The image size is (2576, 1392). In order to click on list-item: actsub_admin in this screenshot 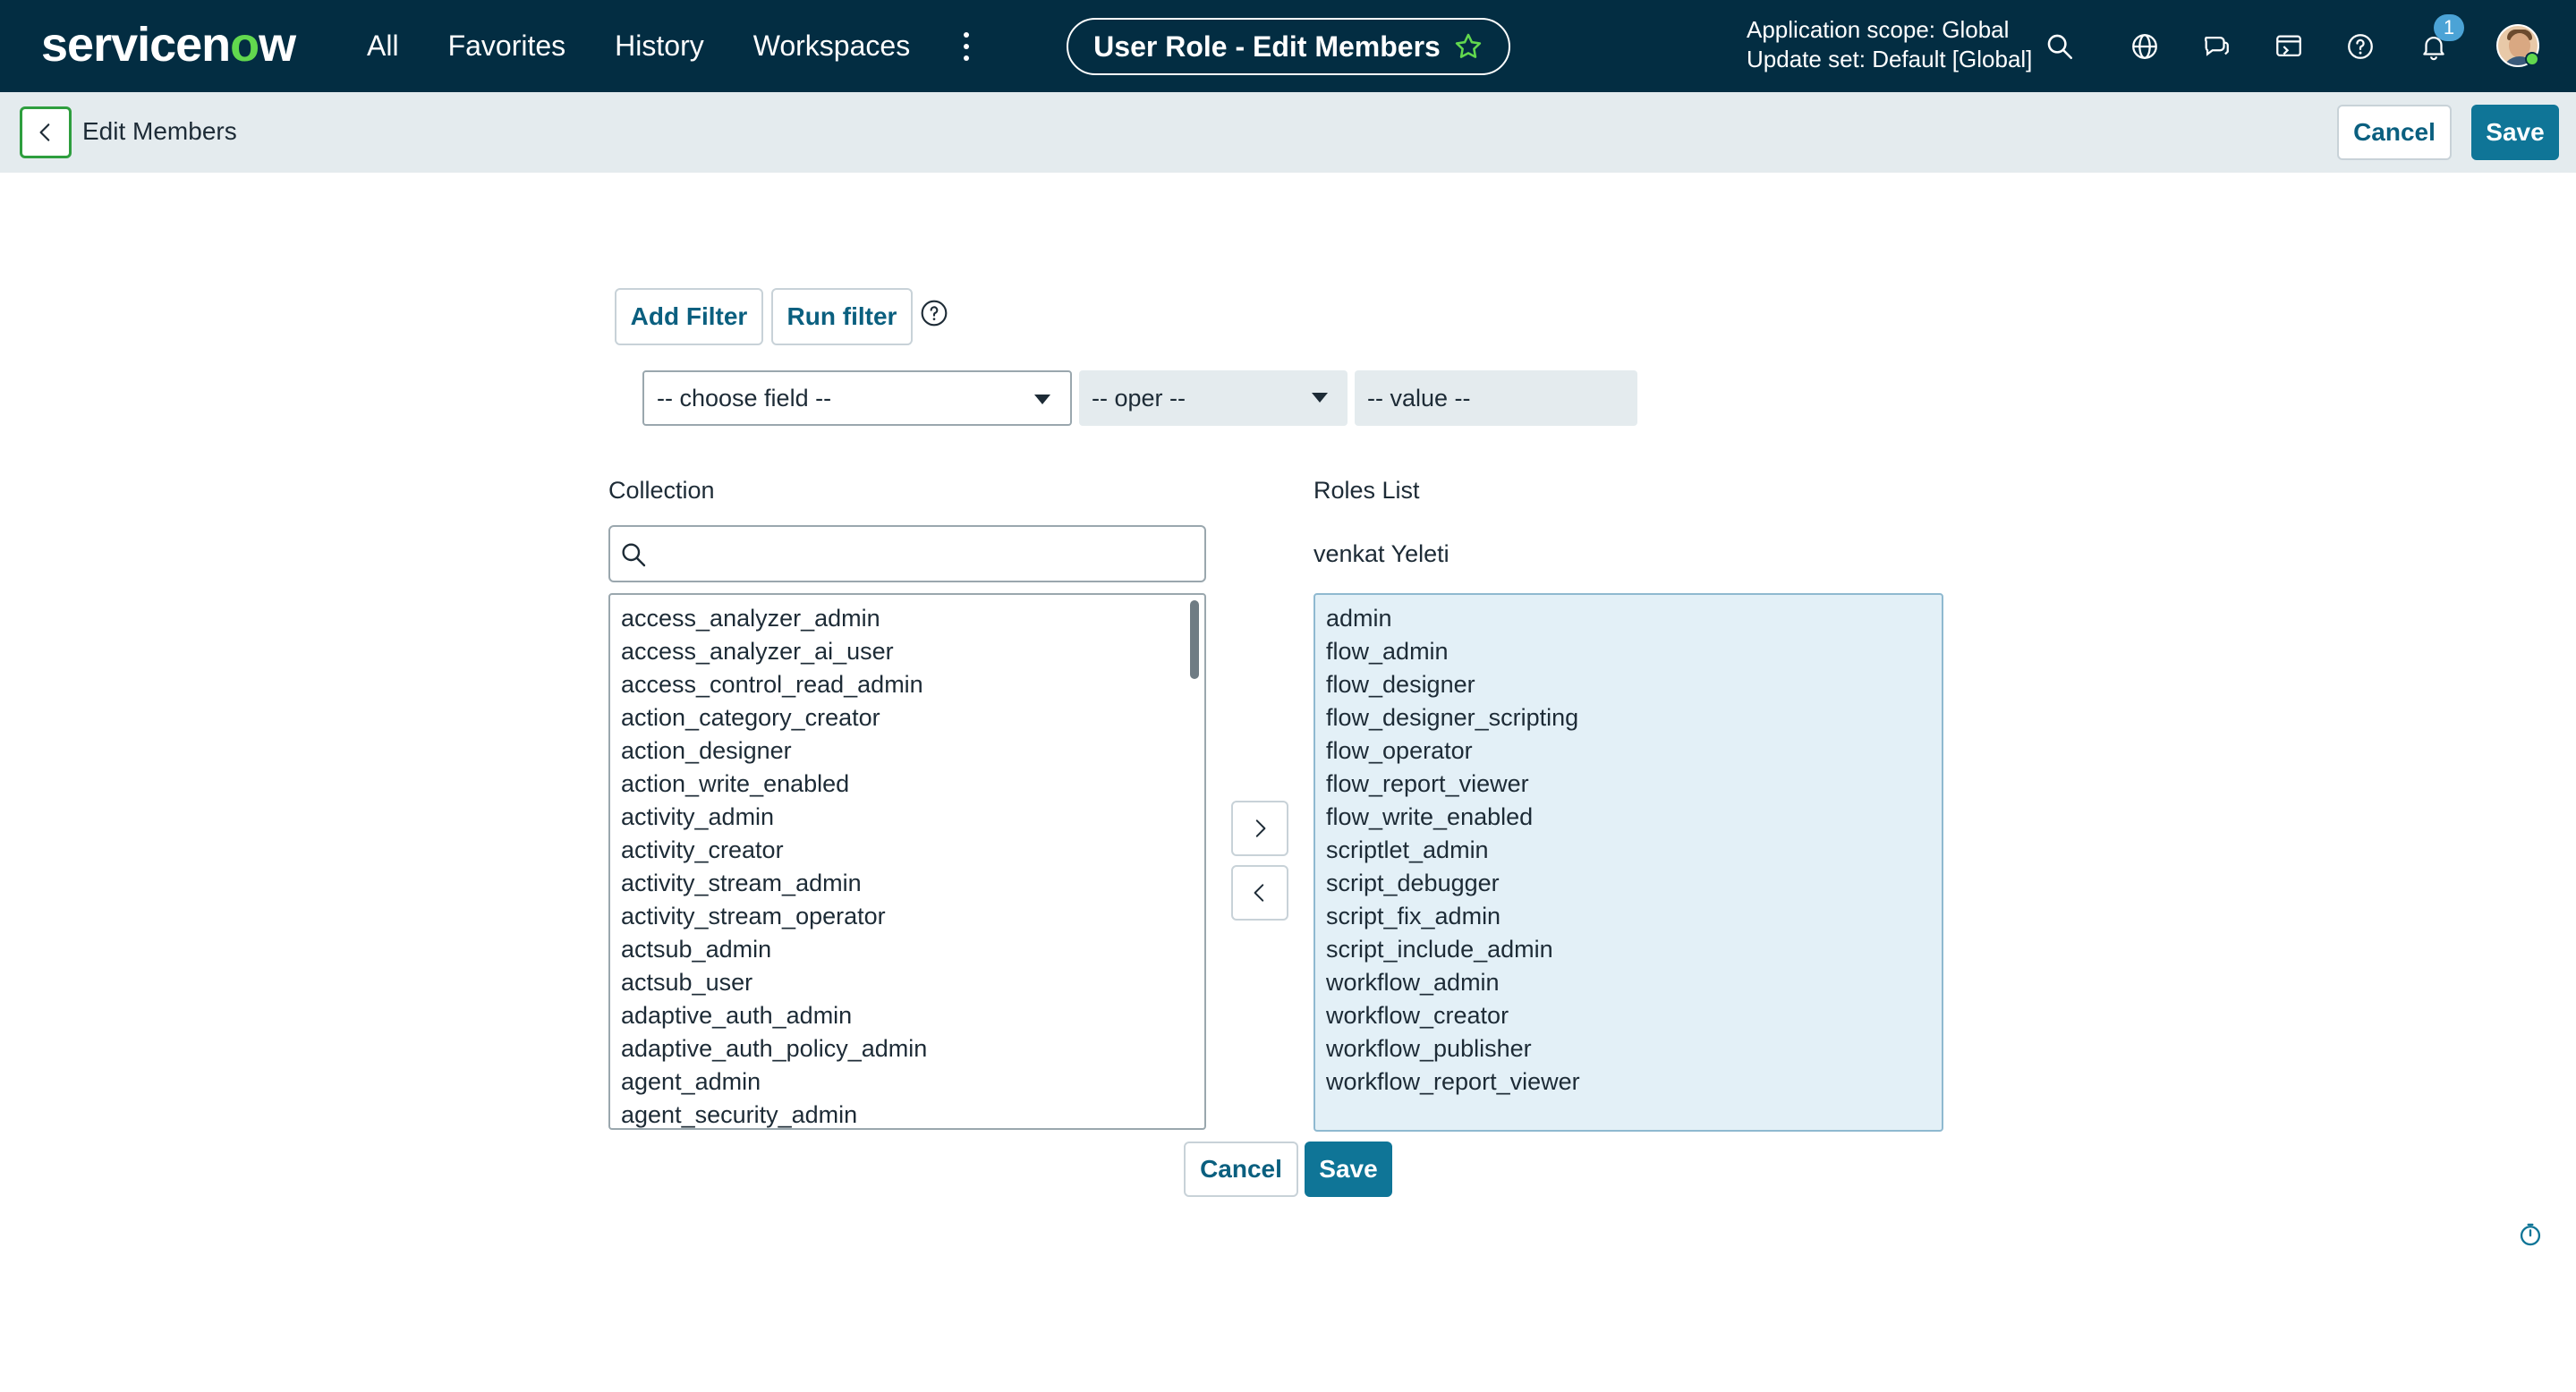, I will do `click(907, 949)`.